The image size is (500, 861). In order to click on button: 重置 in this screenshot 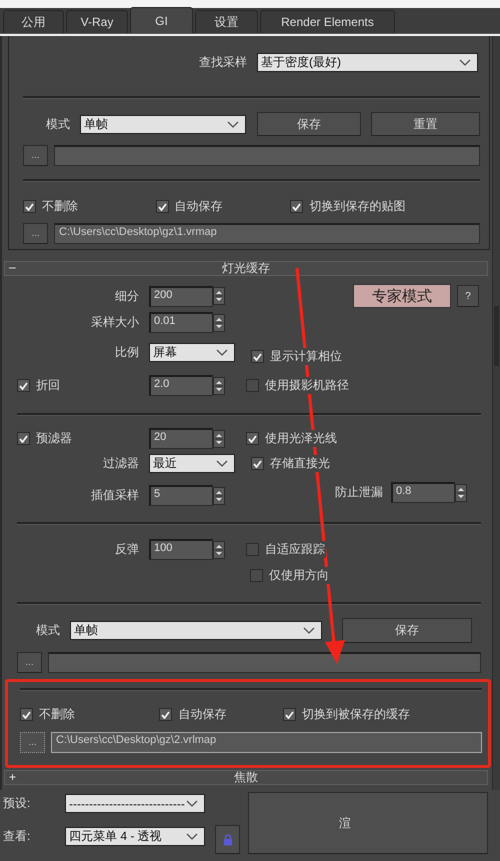, I will do `click(425, 124)`.